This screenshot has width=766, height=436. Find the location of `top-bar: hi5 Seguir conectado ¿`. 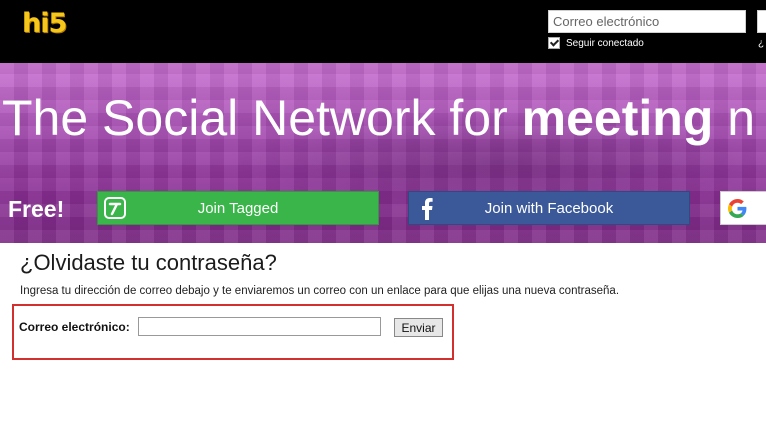

top-bar: hi5 Seguir conectado ¿ is located at coordinates (383, 31).